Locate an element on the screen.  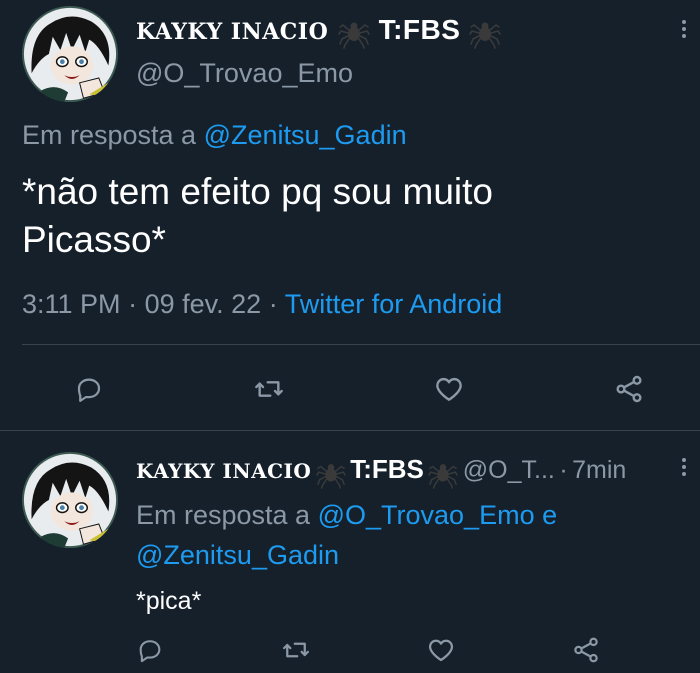
display-name: KAYKY INACIO T:FBS is located at coordinates (318, 32).